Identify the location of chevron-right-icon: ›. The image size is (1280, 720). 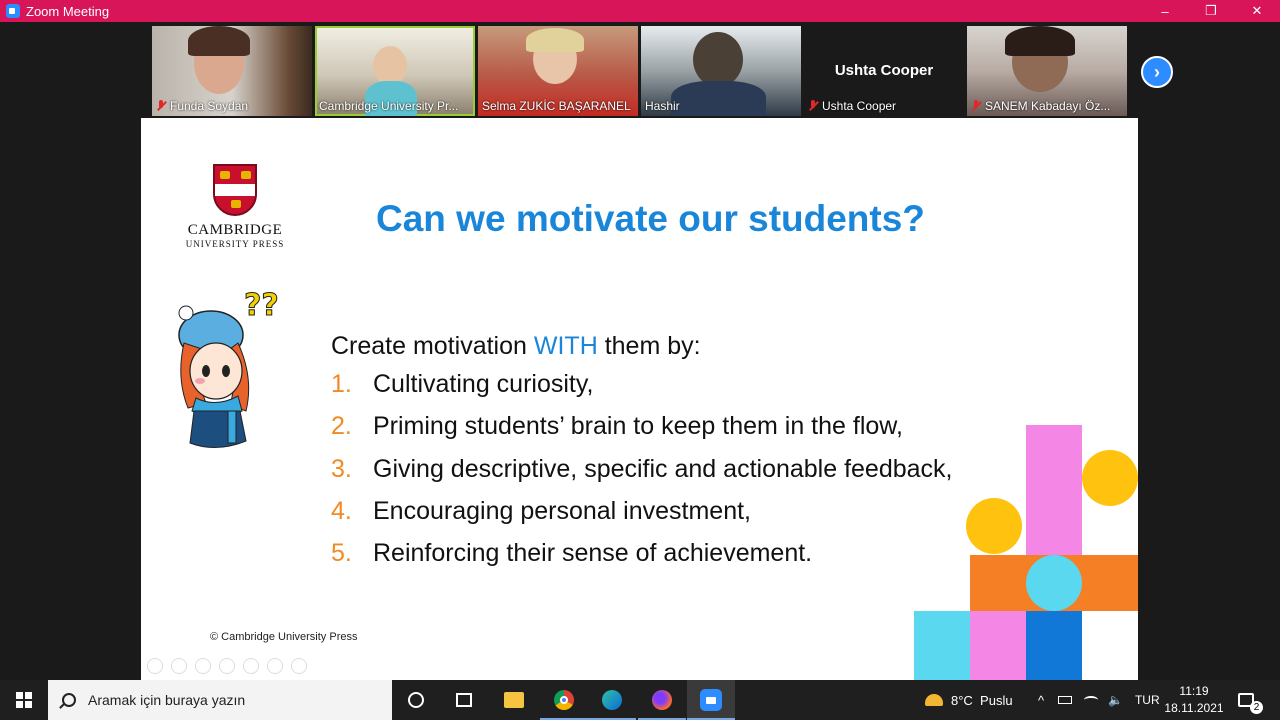
(1157, 71).